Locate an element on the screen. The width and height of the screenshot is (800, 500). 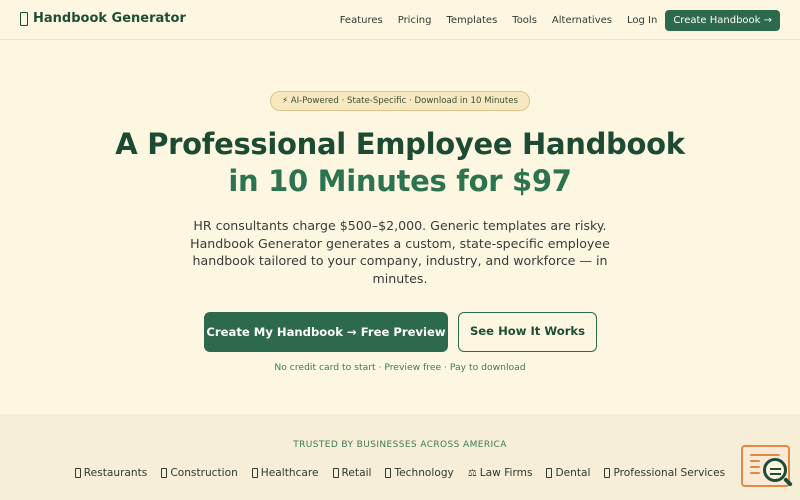
industry-label: Restaurants is located at coordinates (115, 473).